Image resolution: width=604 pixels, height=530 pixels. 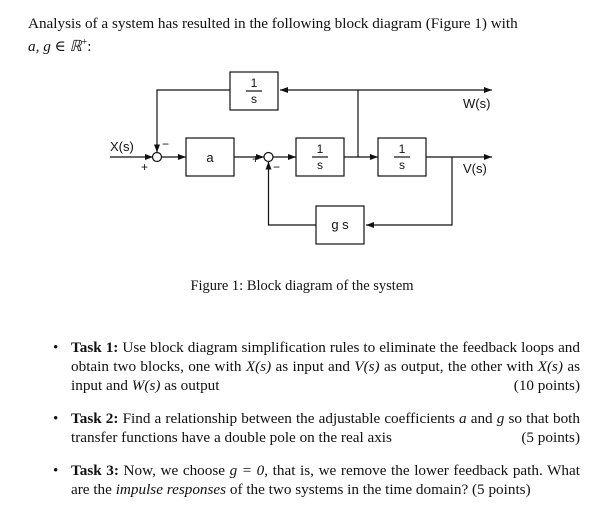 What do you see at coordinates (146, 385) in the screenshot?
I see `task-math: W(s)` at bounding box center [146, 385].